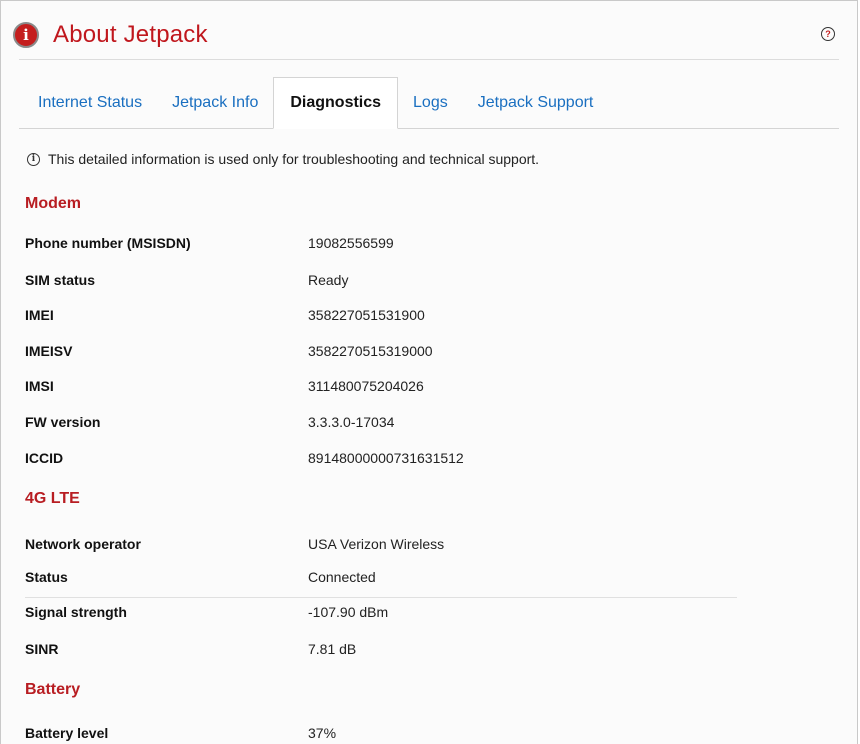 Image resolution: width=860 pixels, height=744 pixels. What do you see at coordinates (33, 159) in the screenshot?
I see `info-small-icon: i` at bounding box center [33, 159].